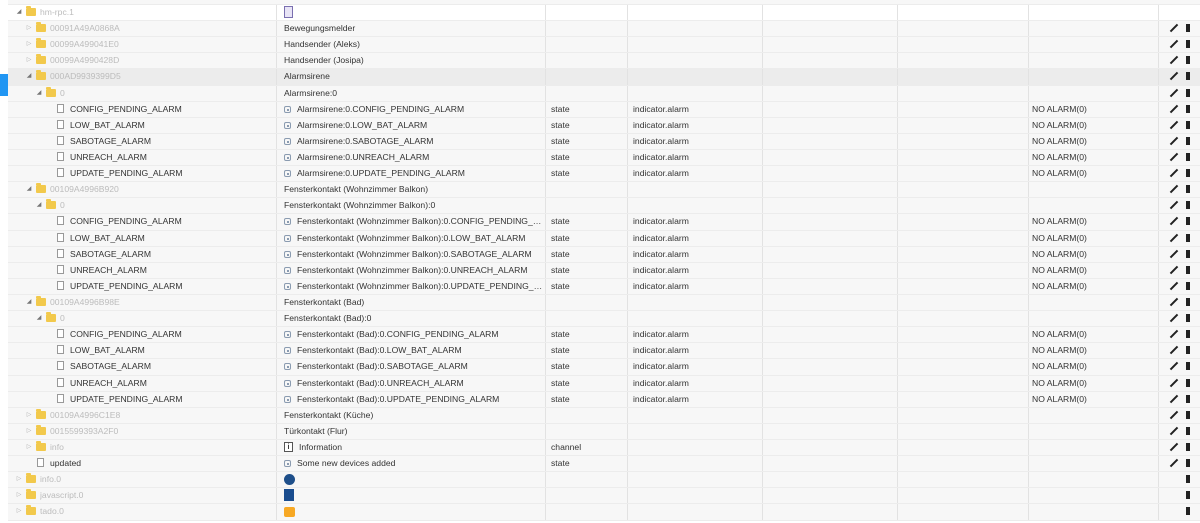 The width and height of the screenshot is (1200, 523). Describe the element at coordinates (162, 302) in the screenshot. I see `object-id: 00109A4996B98E` at that location.